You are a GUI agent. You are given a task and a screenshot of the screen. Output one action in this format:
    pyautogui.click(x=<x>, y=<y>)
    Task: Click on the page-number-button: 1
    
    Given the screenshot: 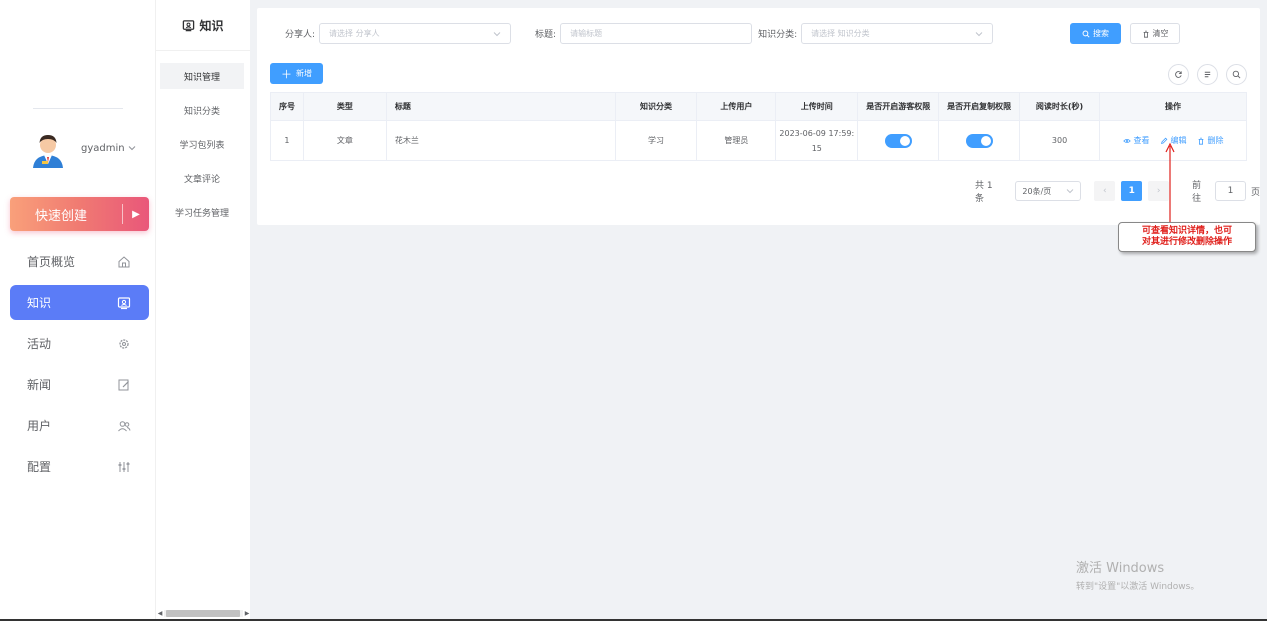 What is the action you would take?
    pyautogui.click(x=1132, y=191)
    